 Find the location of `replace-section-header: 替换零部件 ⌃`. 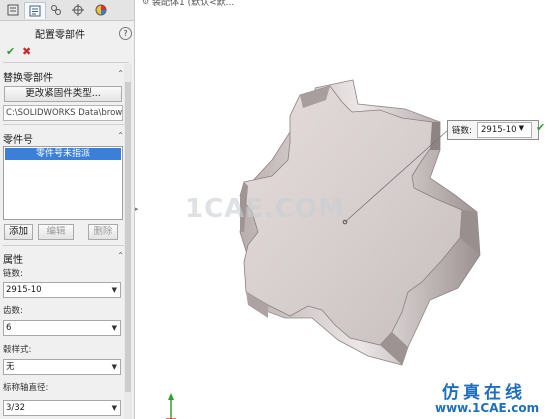

replace-section-header: 替换零部件 ⌃ is located at coordinates (67, 76).